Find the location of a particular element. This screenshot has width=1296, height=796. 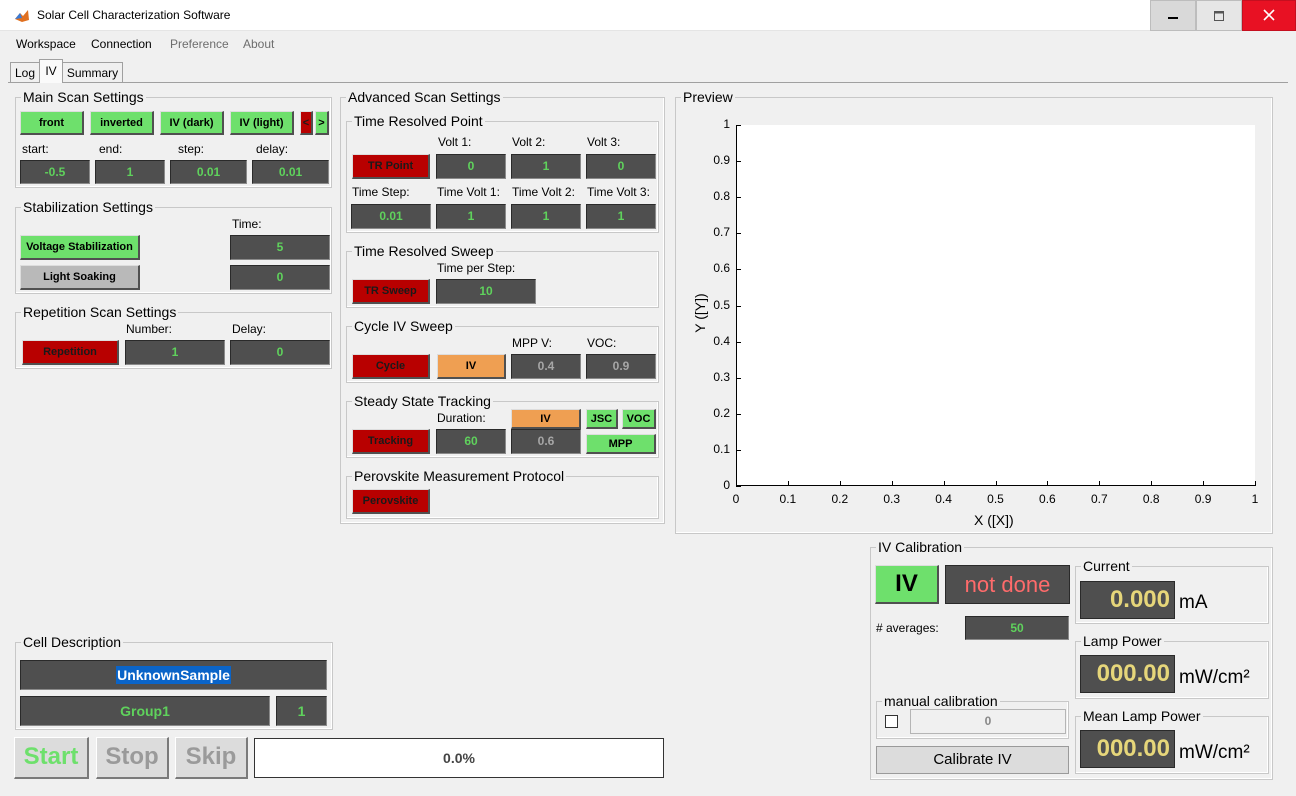

y-tick-label: 1 is located at coordinates (726, 124).